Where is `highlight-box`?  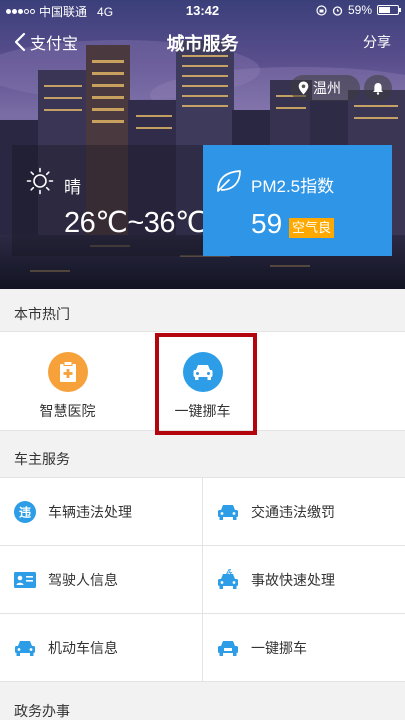 highlight-box is located at coordinates (206, 384).